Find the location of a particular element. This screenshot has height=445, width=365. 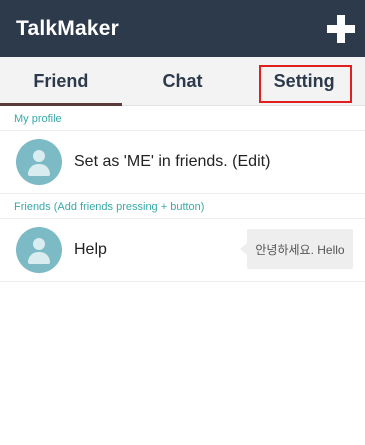

tab-setting-label: Setting is located at coordinates (304, 80).